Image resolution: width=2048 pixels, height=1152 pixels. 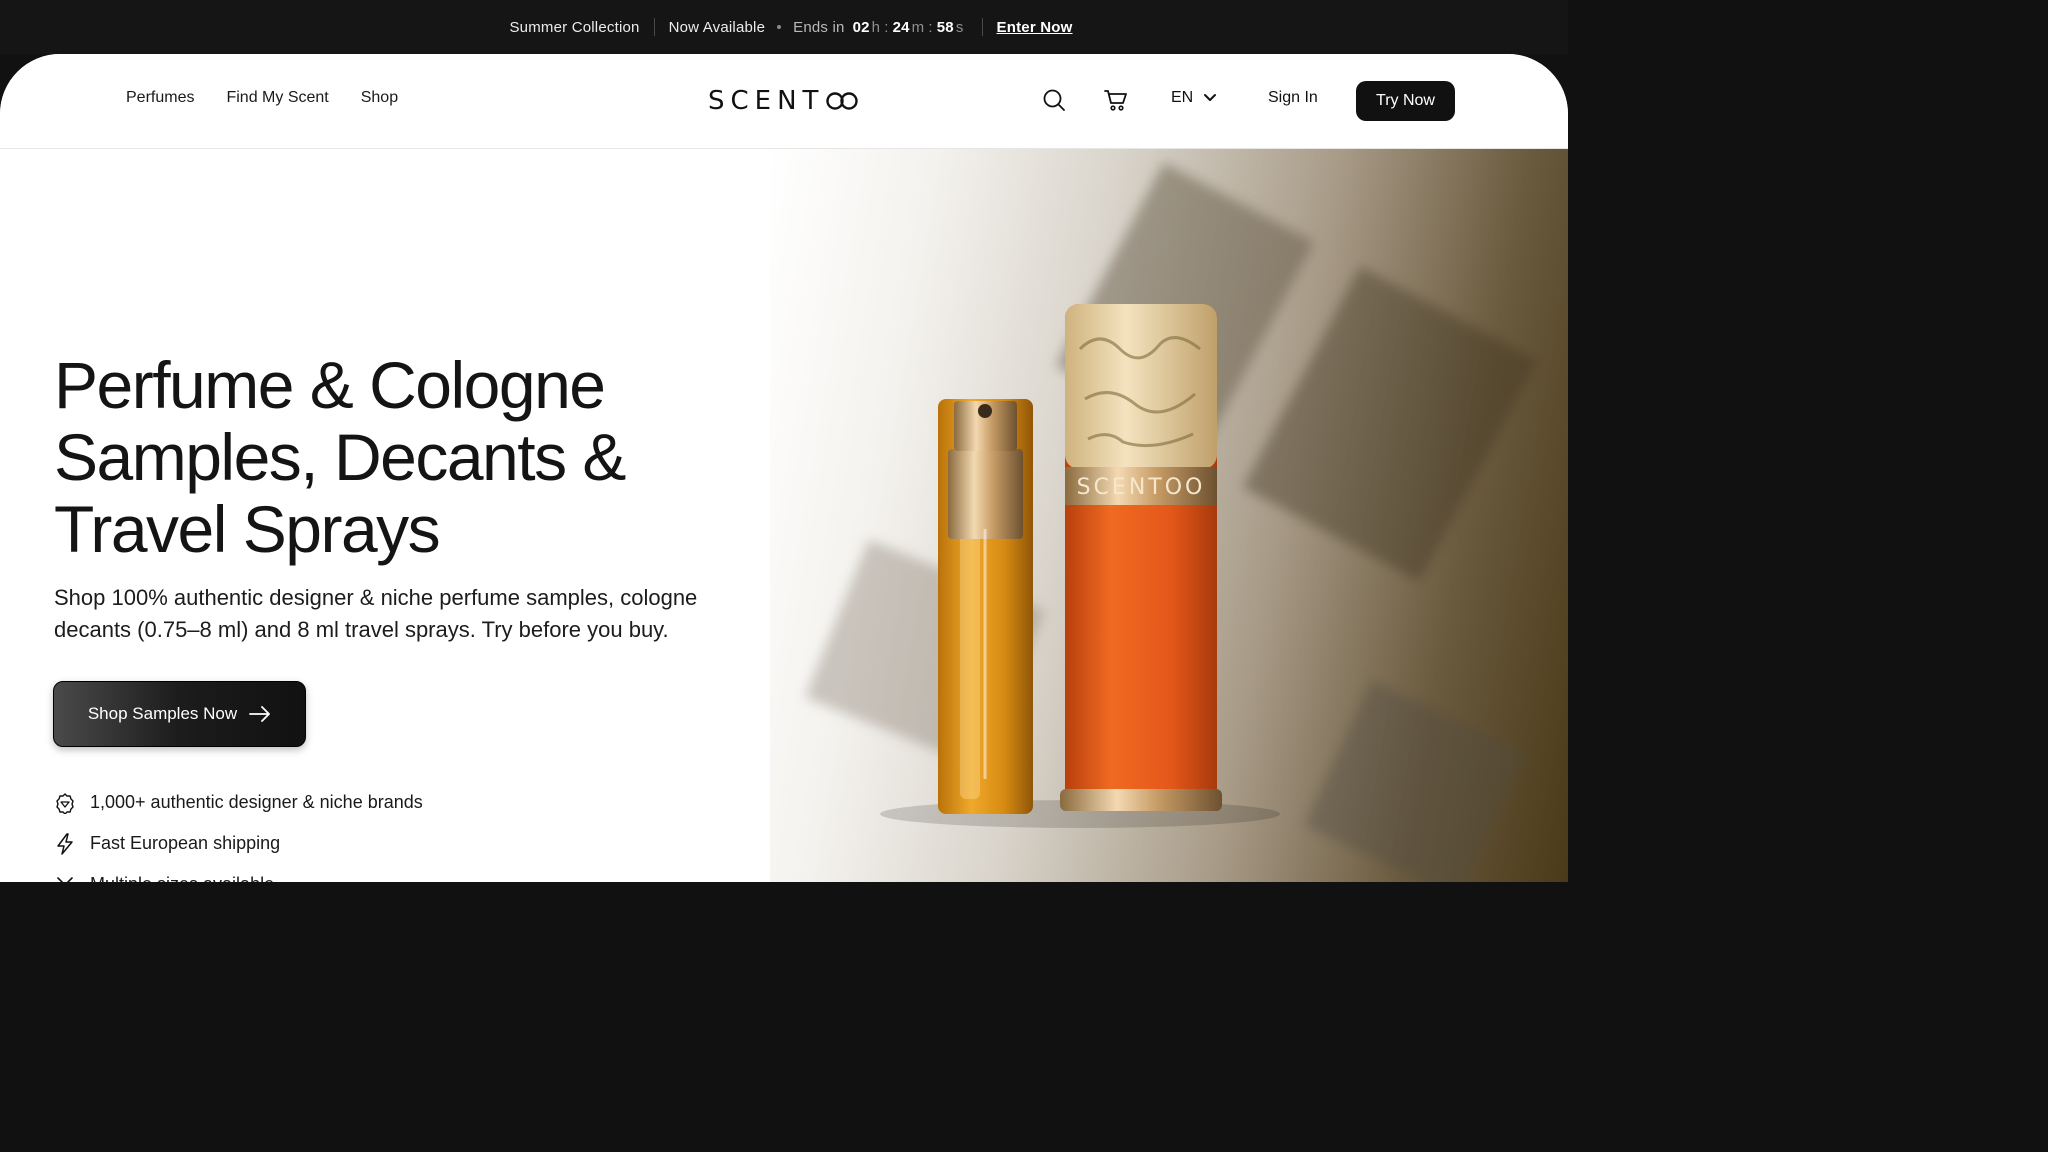 What do you see at coordinates (330, 385) in the screenshot?
I see `hero-headline-line1: Perfume & Cologne` at bounding box center [330, 385].